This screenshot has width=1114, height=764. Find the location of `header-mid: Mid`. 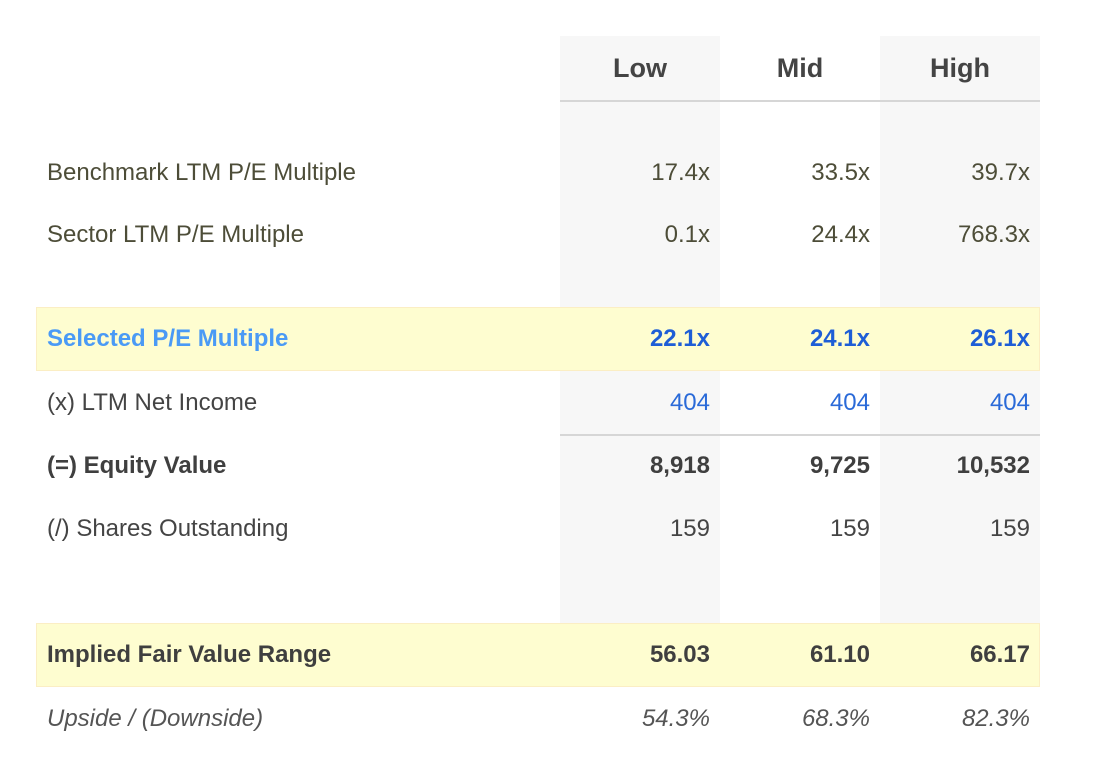

header-mid: Mid is located at coordinates (800, 67).